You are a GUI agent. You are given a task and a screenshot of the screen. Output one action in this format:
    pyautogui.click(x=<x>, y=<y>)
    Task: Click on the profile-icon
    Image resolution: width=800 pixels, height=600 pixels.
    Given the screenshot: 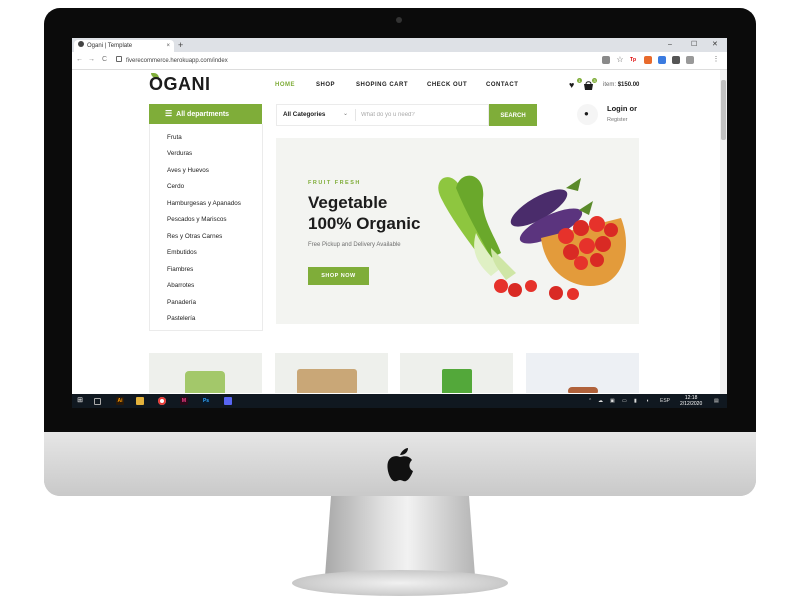 What is the action you would take?
    pyautogui.click(x=690, y=60)
    